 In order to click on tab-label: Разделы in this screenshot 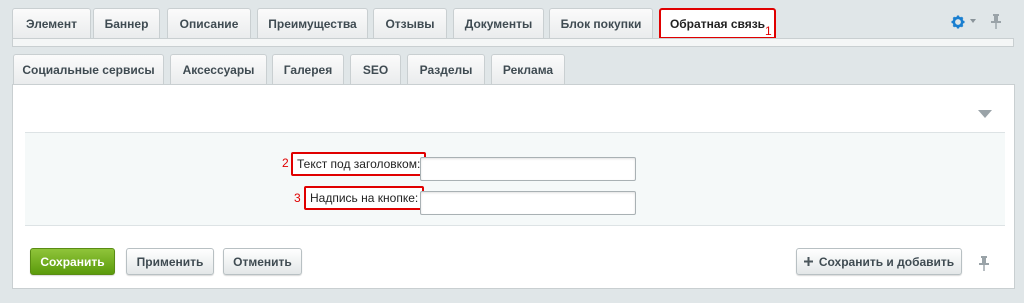, I will do `click(446, 69)`.